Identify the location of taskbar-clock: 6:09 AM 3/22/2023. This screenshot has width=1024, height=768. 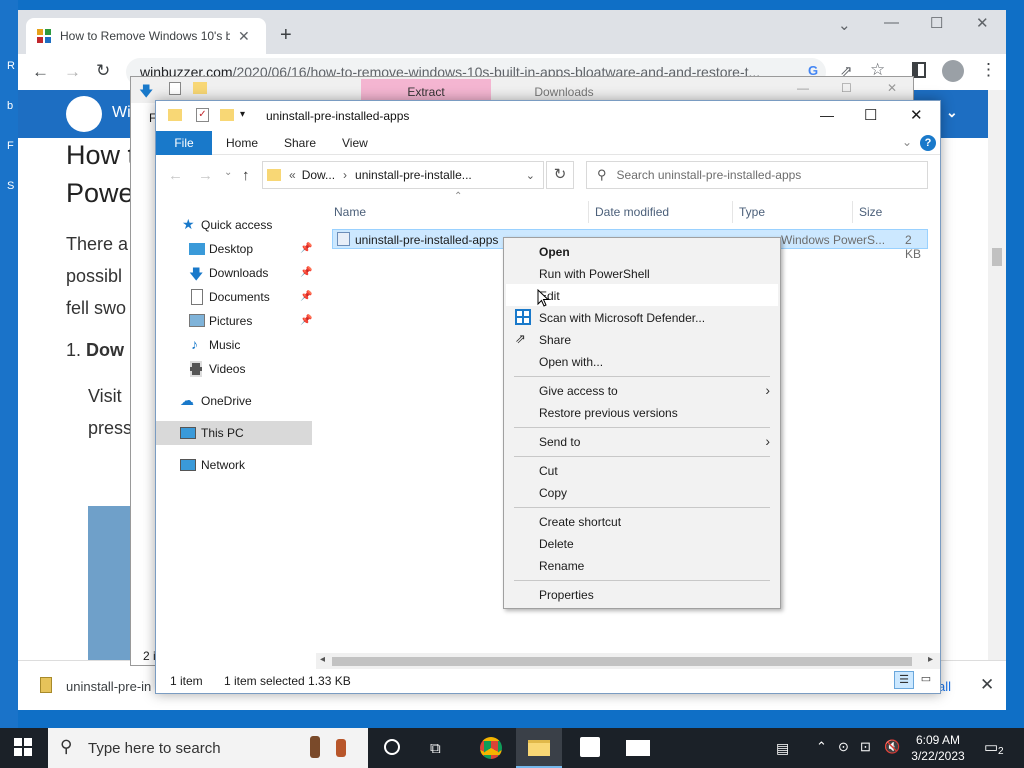
(938, 748).